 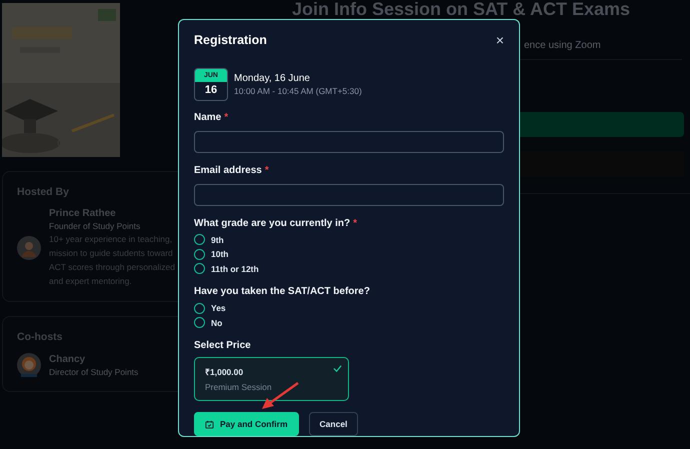 I want to click on cohost-name: Chancy, so click(x=67, y=359).